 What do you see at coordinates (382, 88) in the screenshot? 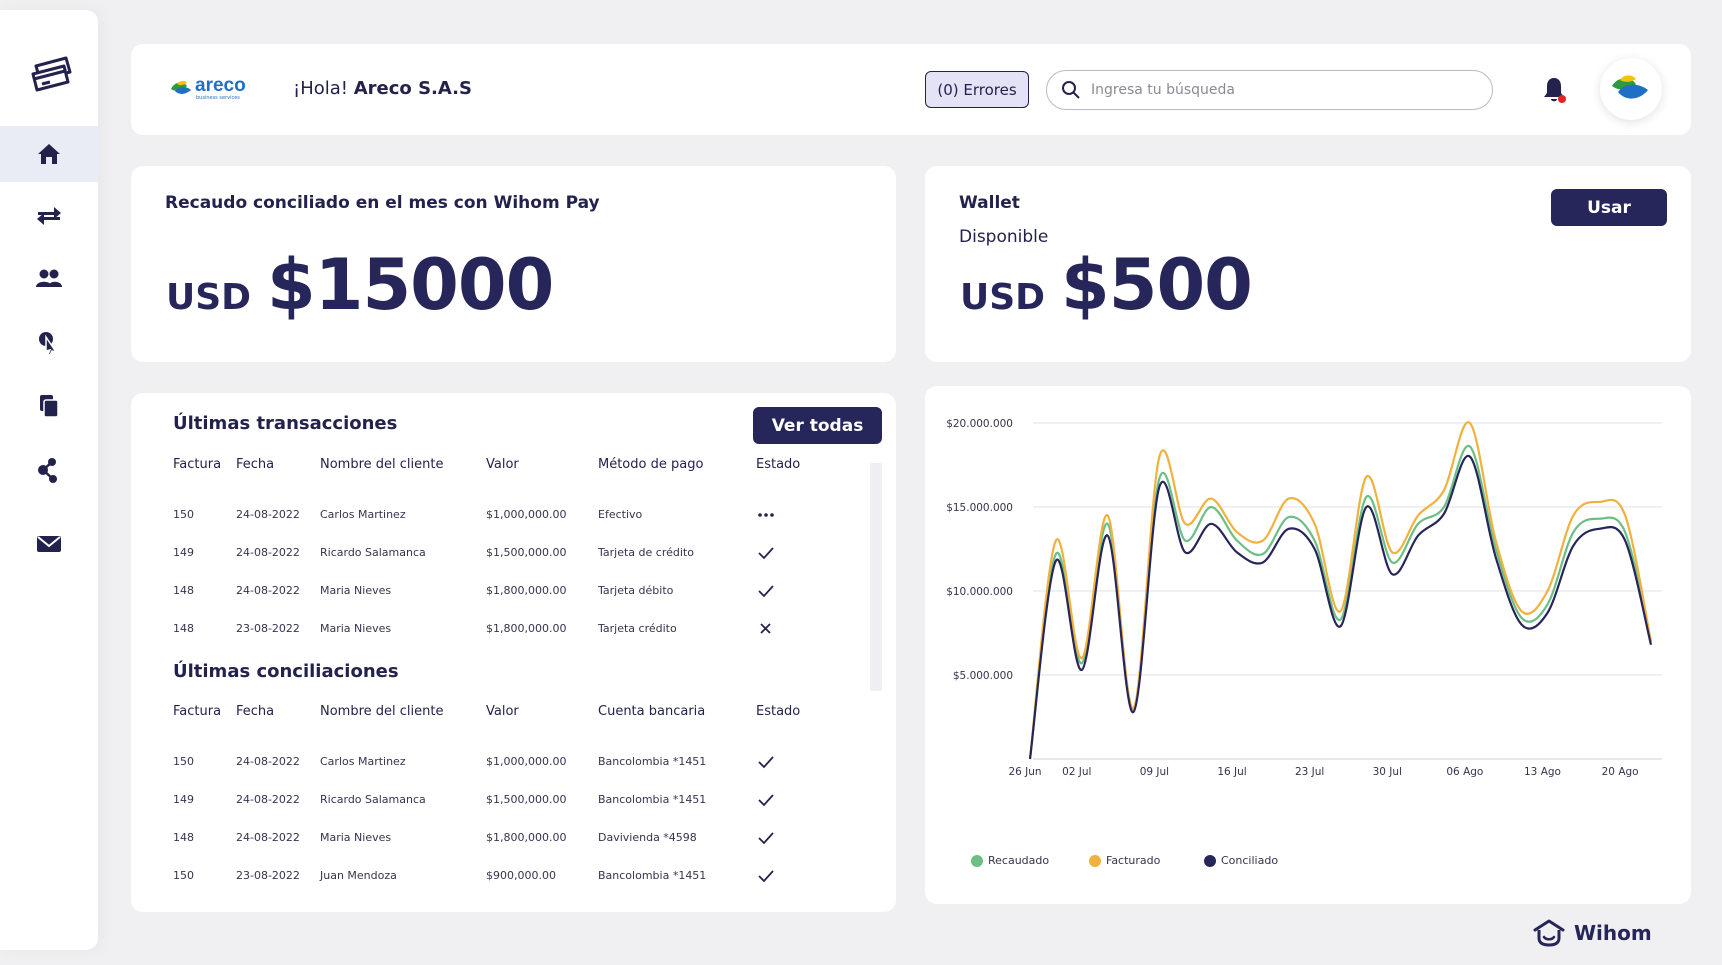
I see `greeting: ¡Hola! Areco S.A.S` at bounding box center [382, 88].